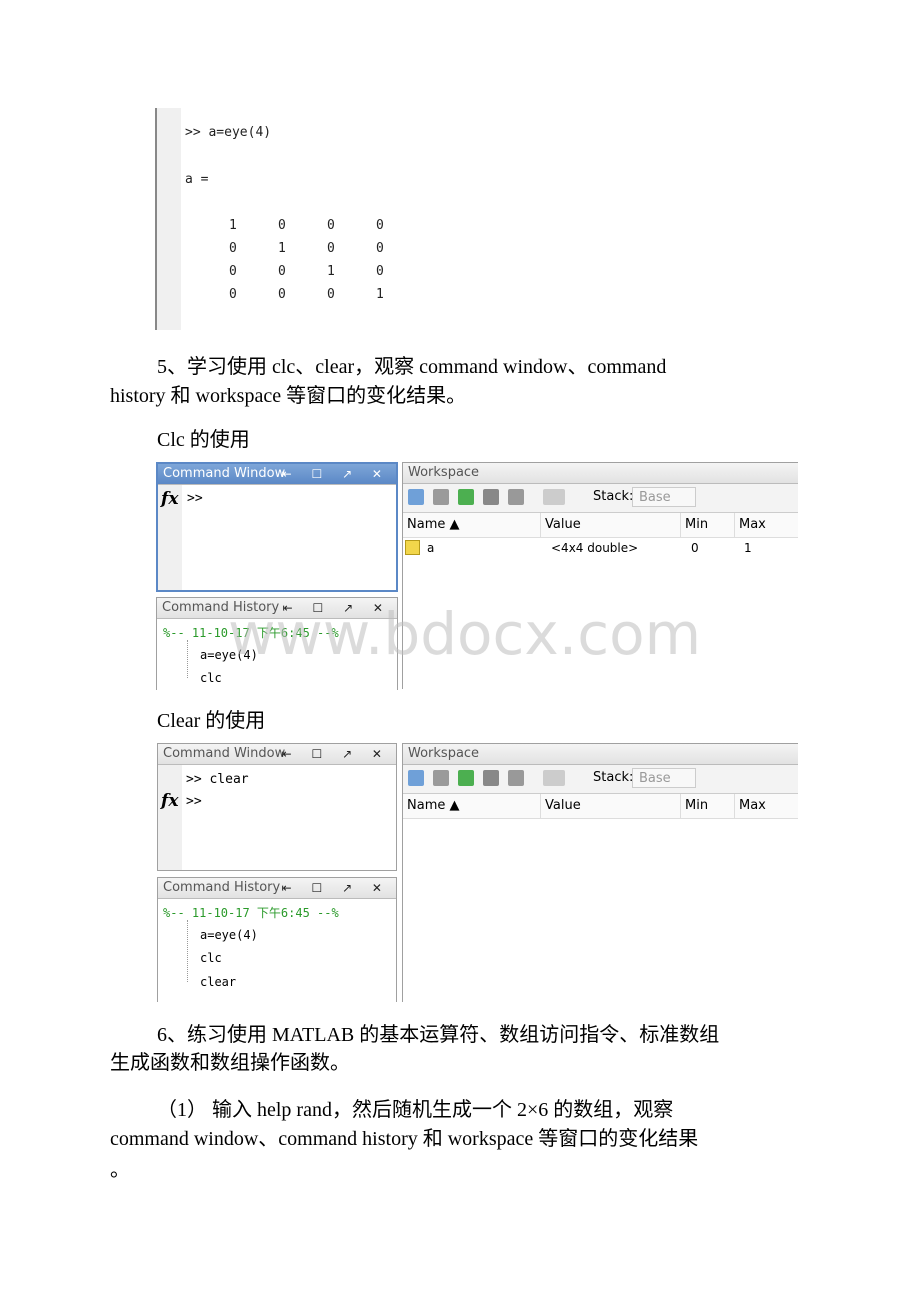 This screenshot has height=1302, width=920. Describe the element at coordinates (431, 548) in the screenshot. I see `var-name: a` at that location.